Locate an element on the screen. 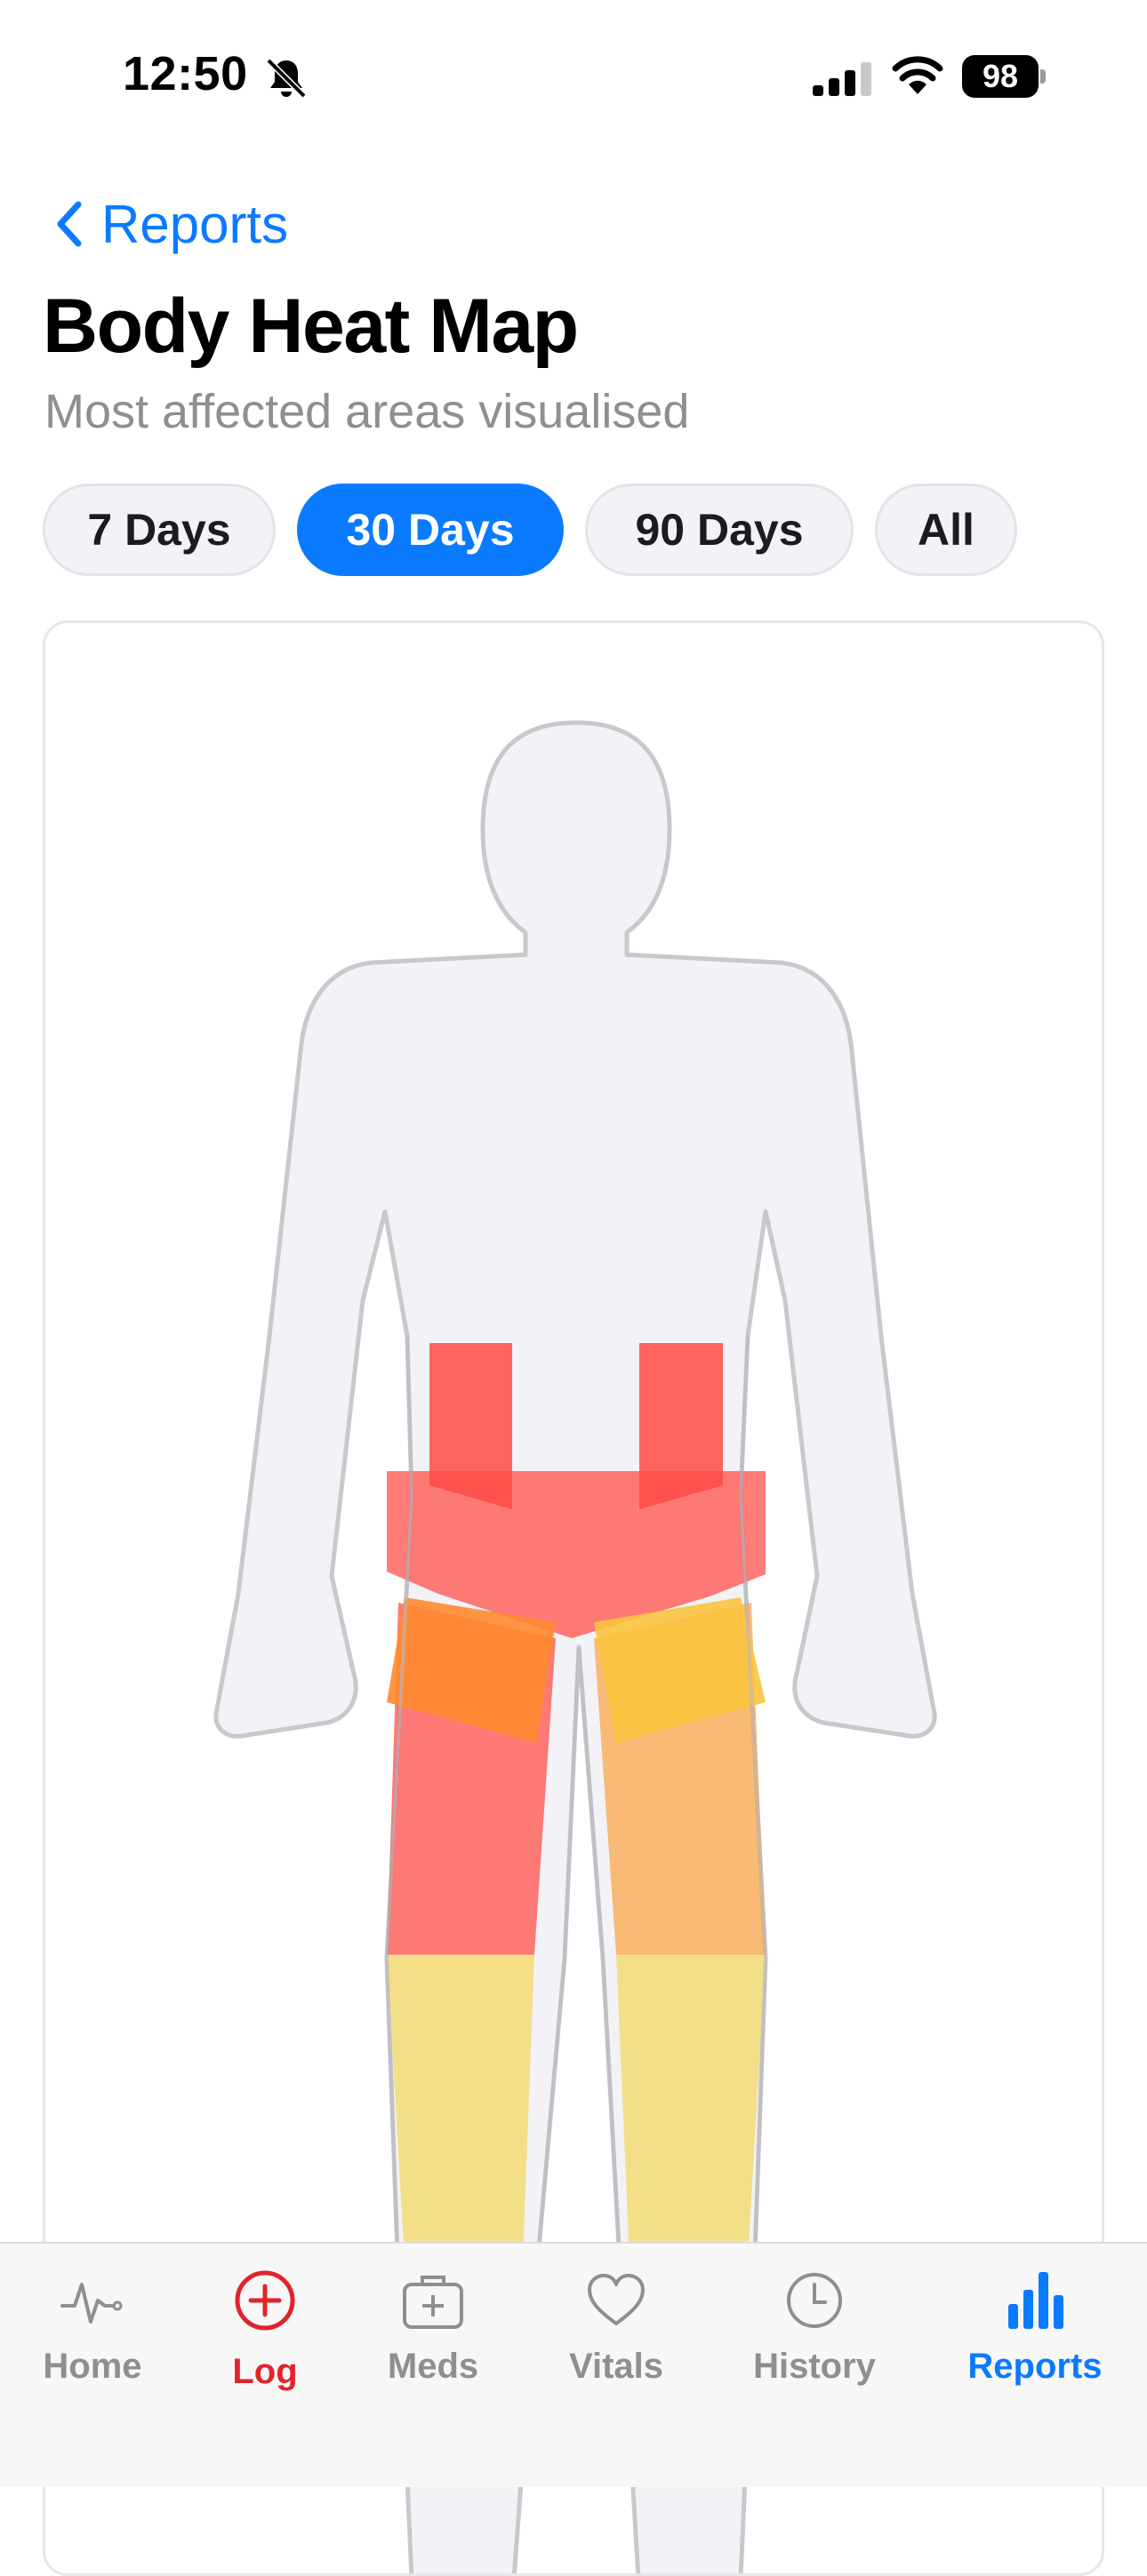  time-range-filter: 7 Days 30 Days 90 Days All is located at coordinates (541, 530).